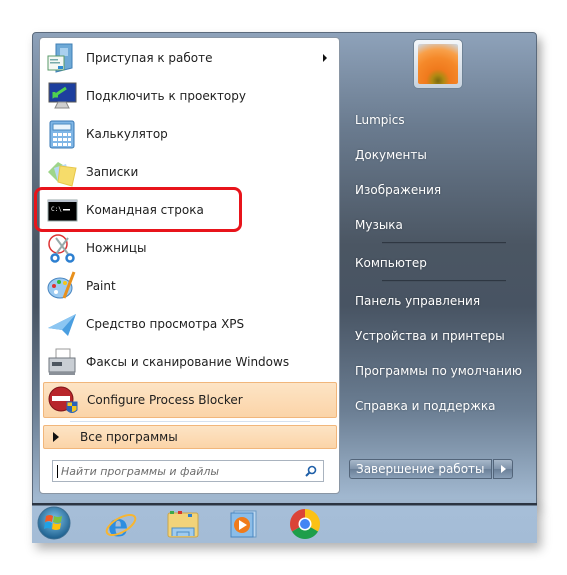 Image resolution: width=567 pixels, height=575 pixels. Describe the element at coordinates (121, 525) in the screenshot. I see `internet-explorer-icon: e` at that location.